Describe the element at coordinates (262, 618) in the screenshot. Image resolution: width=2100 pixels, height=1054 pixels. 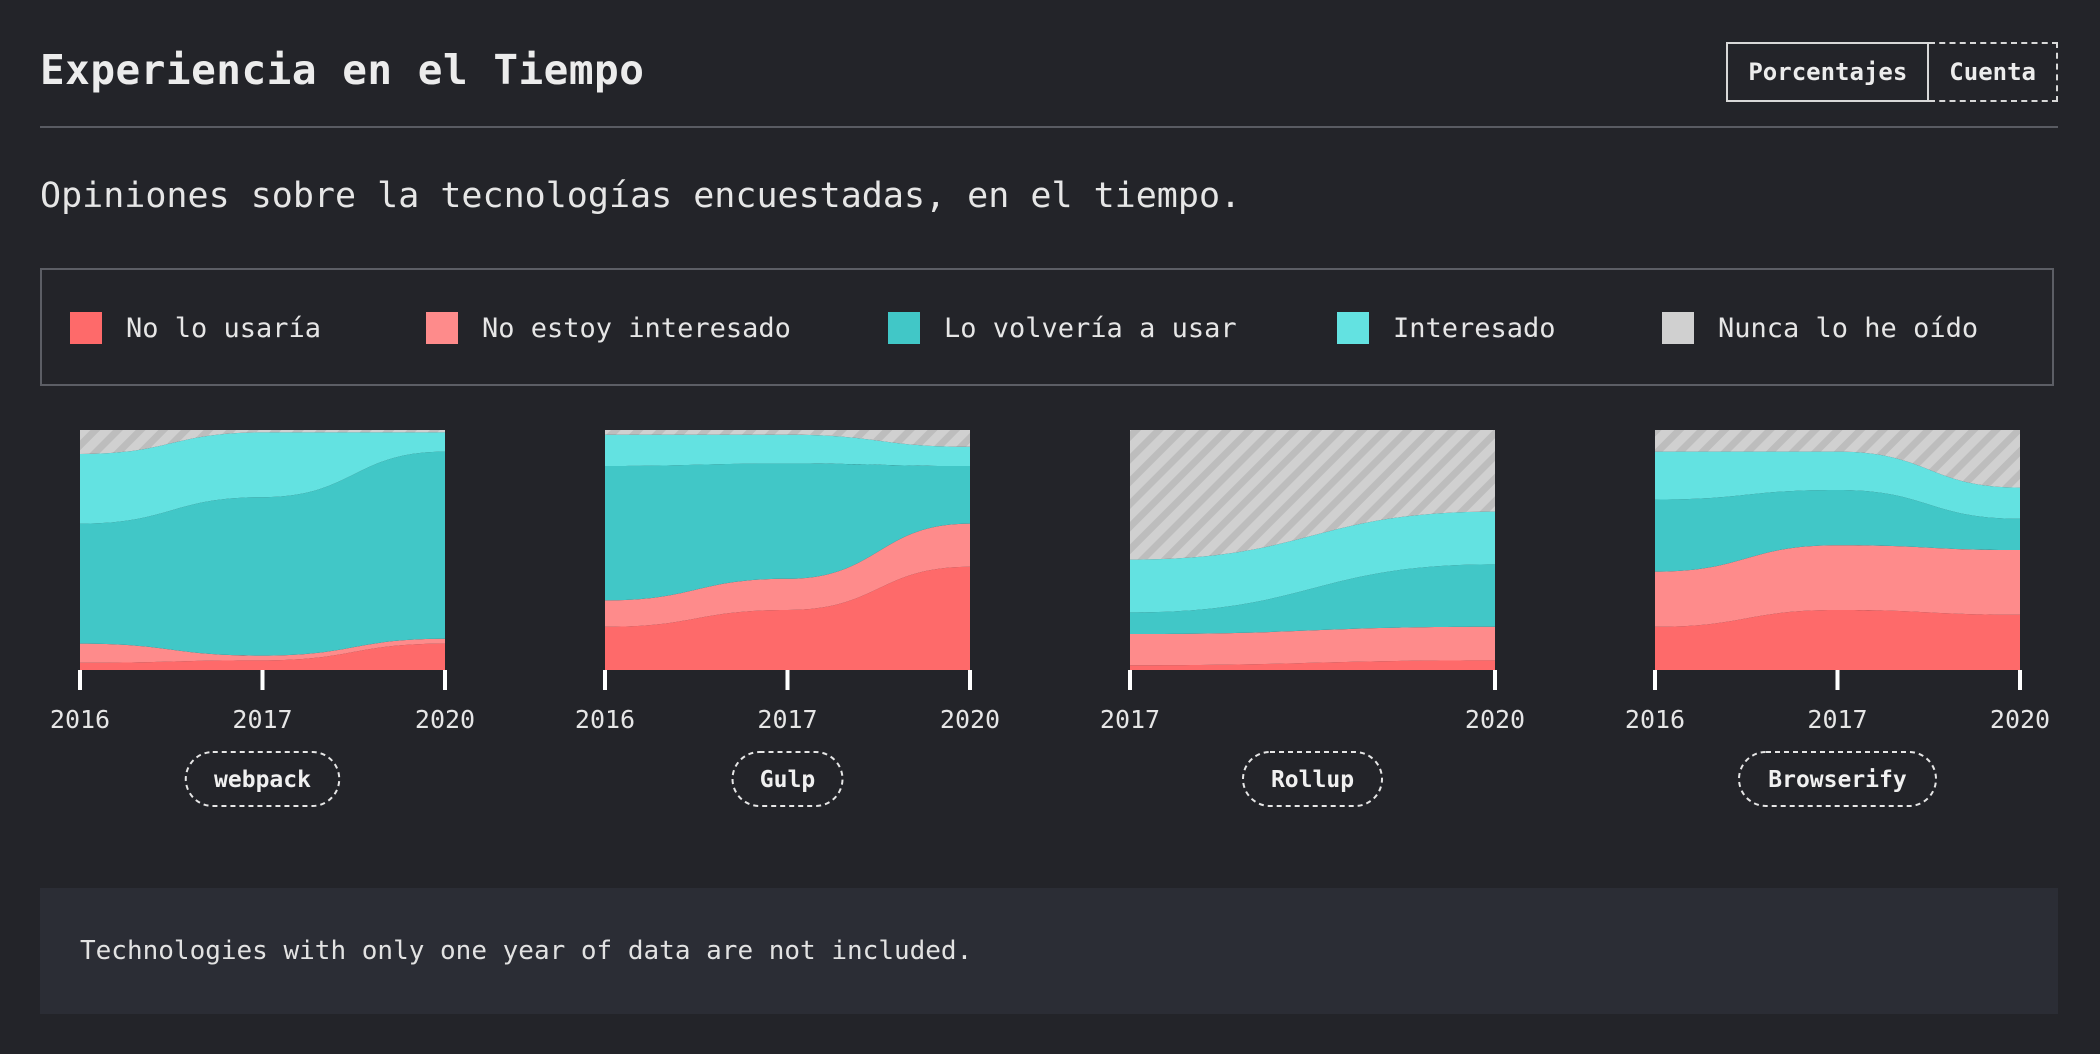
I see `chart-webpack: 2016 2017 2020 webpack` at that location.